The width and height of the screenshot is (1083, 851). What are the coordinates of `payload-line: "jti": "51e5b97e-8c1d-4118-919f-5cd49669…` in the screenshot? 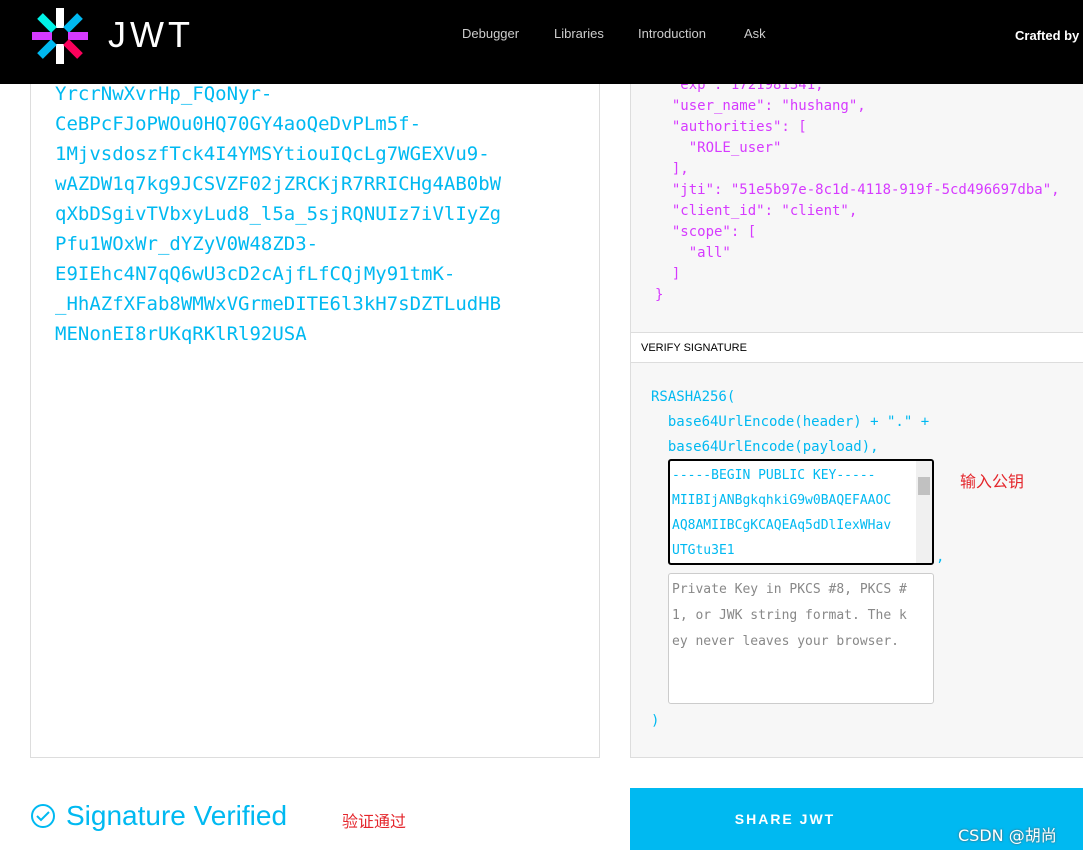 It's located at (857, 190).